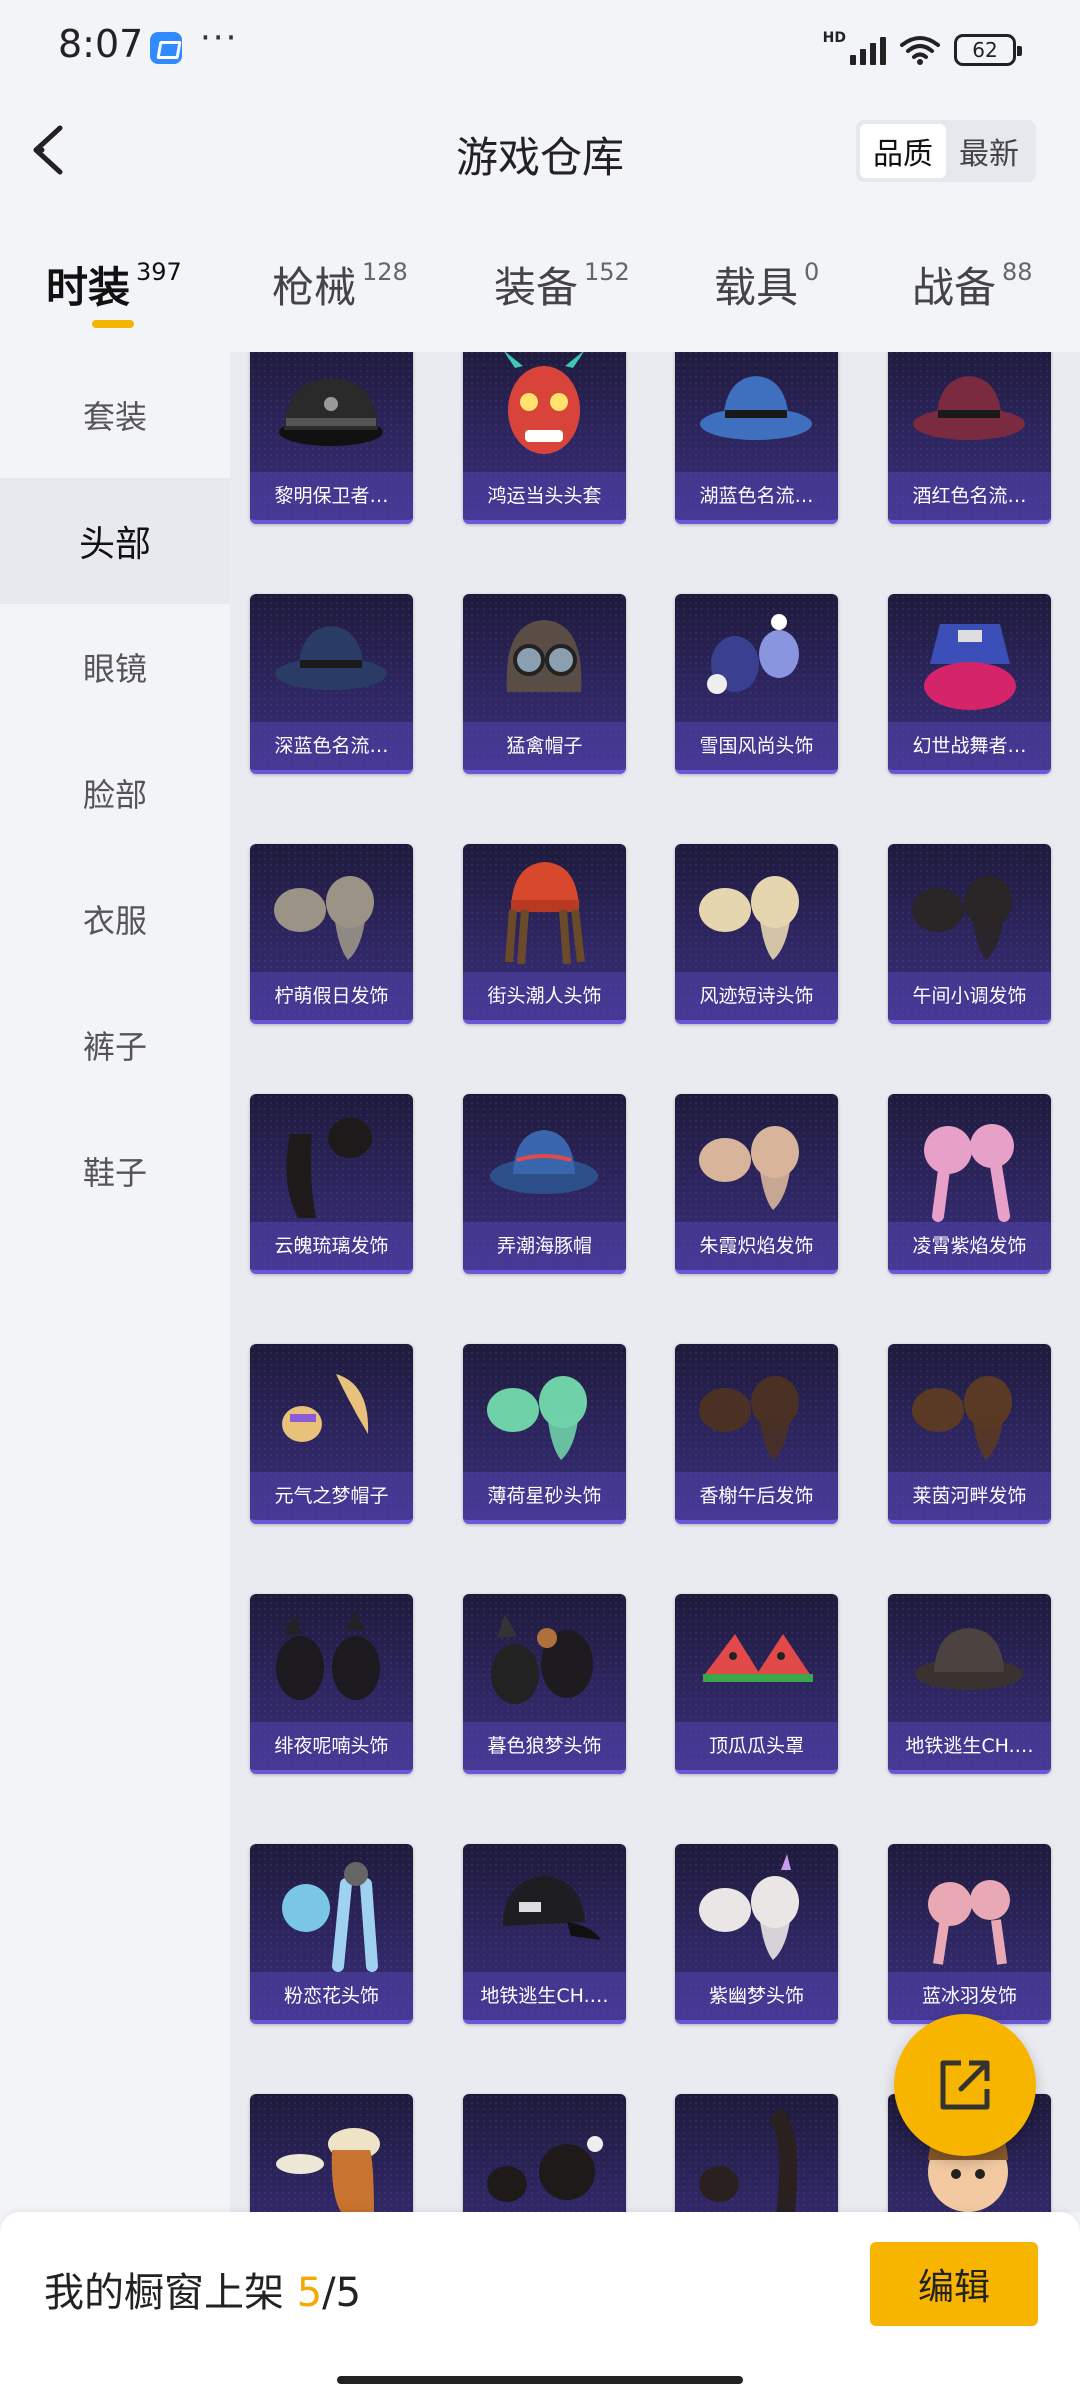 This screenshot has height=2400, width=1080. What do you see at coordinates (756, 1496) in the screenshot?
I see `item-name: 香榭午后发饰` at bounding box center [756, 1496].